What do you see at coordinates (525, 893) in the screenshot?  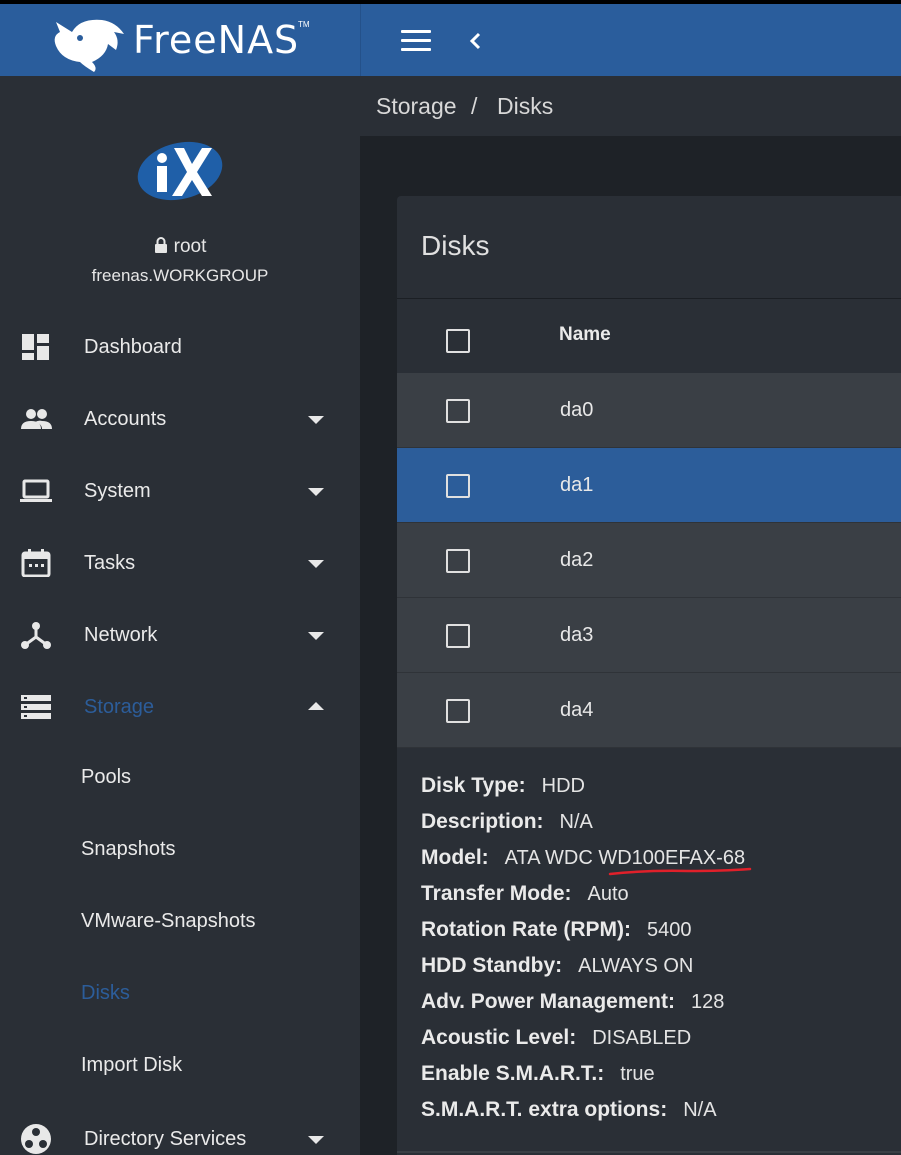 I see `detail-transfer-mode: Transfer Mode: Auto` at bounding box center [525, 893].